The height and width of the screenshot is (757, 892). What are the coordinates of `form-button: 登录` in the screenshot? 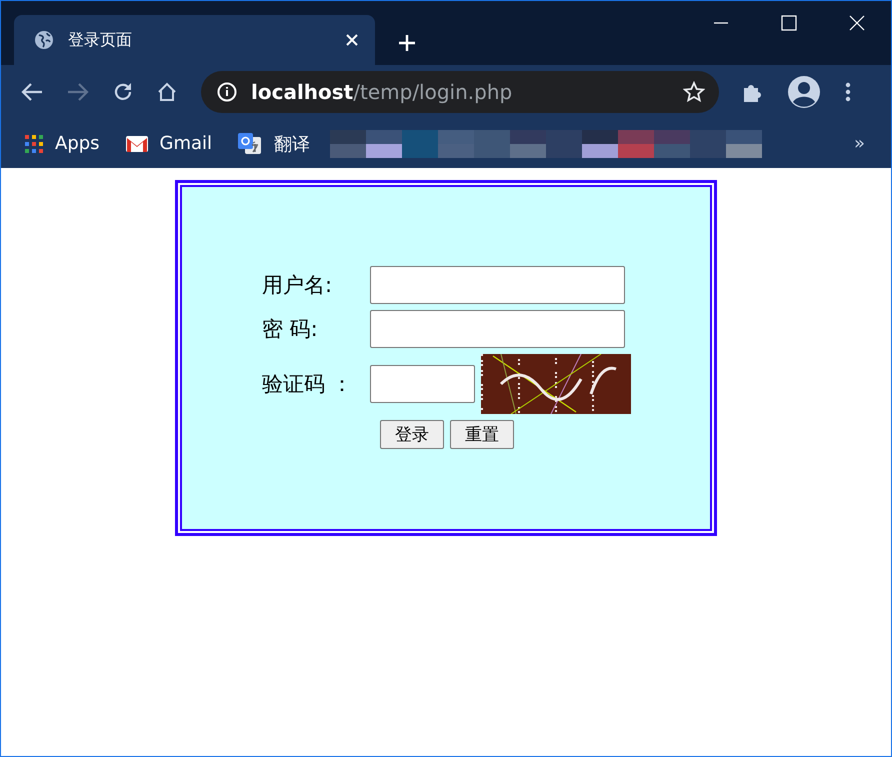 It's located at (412, 434).